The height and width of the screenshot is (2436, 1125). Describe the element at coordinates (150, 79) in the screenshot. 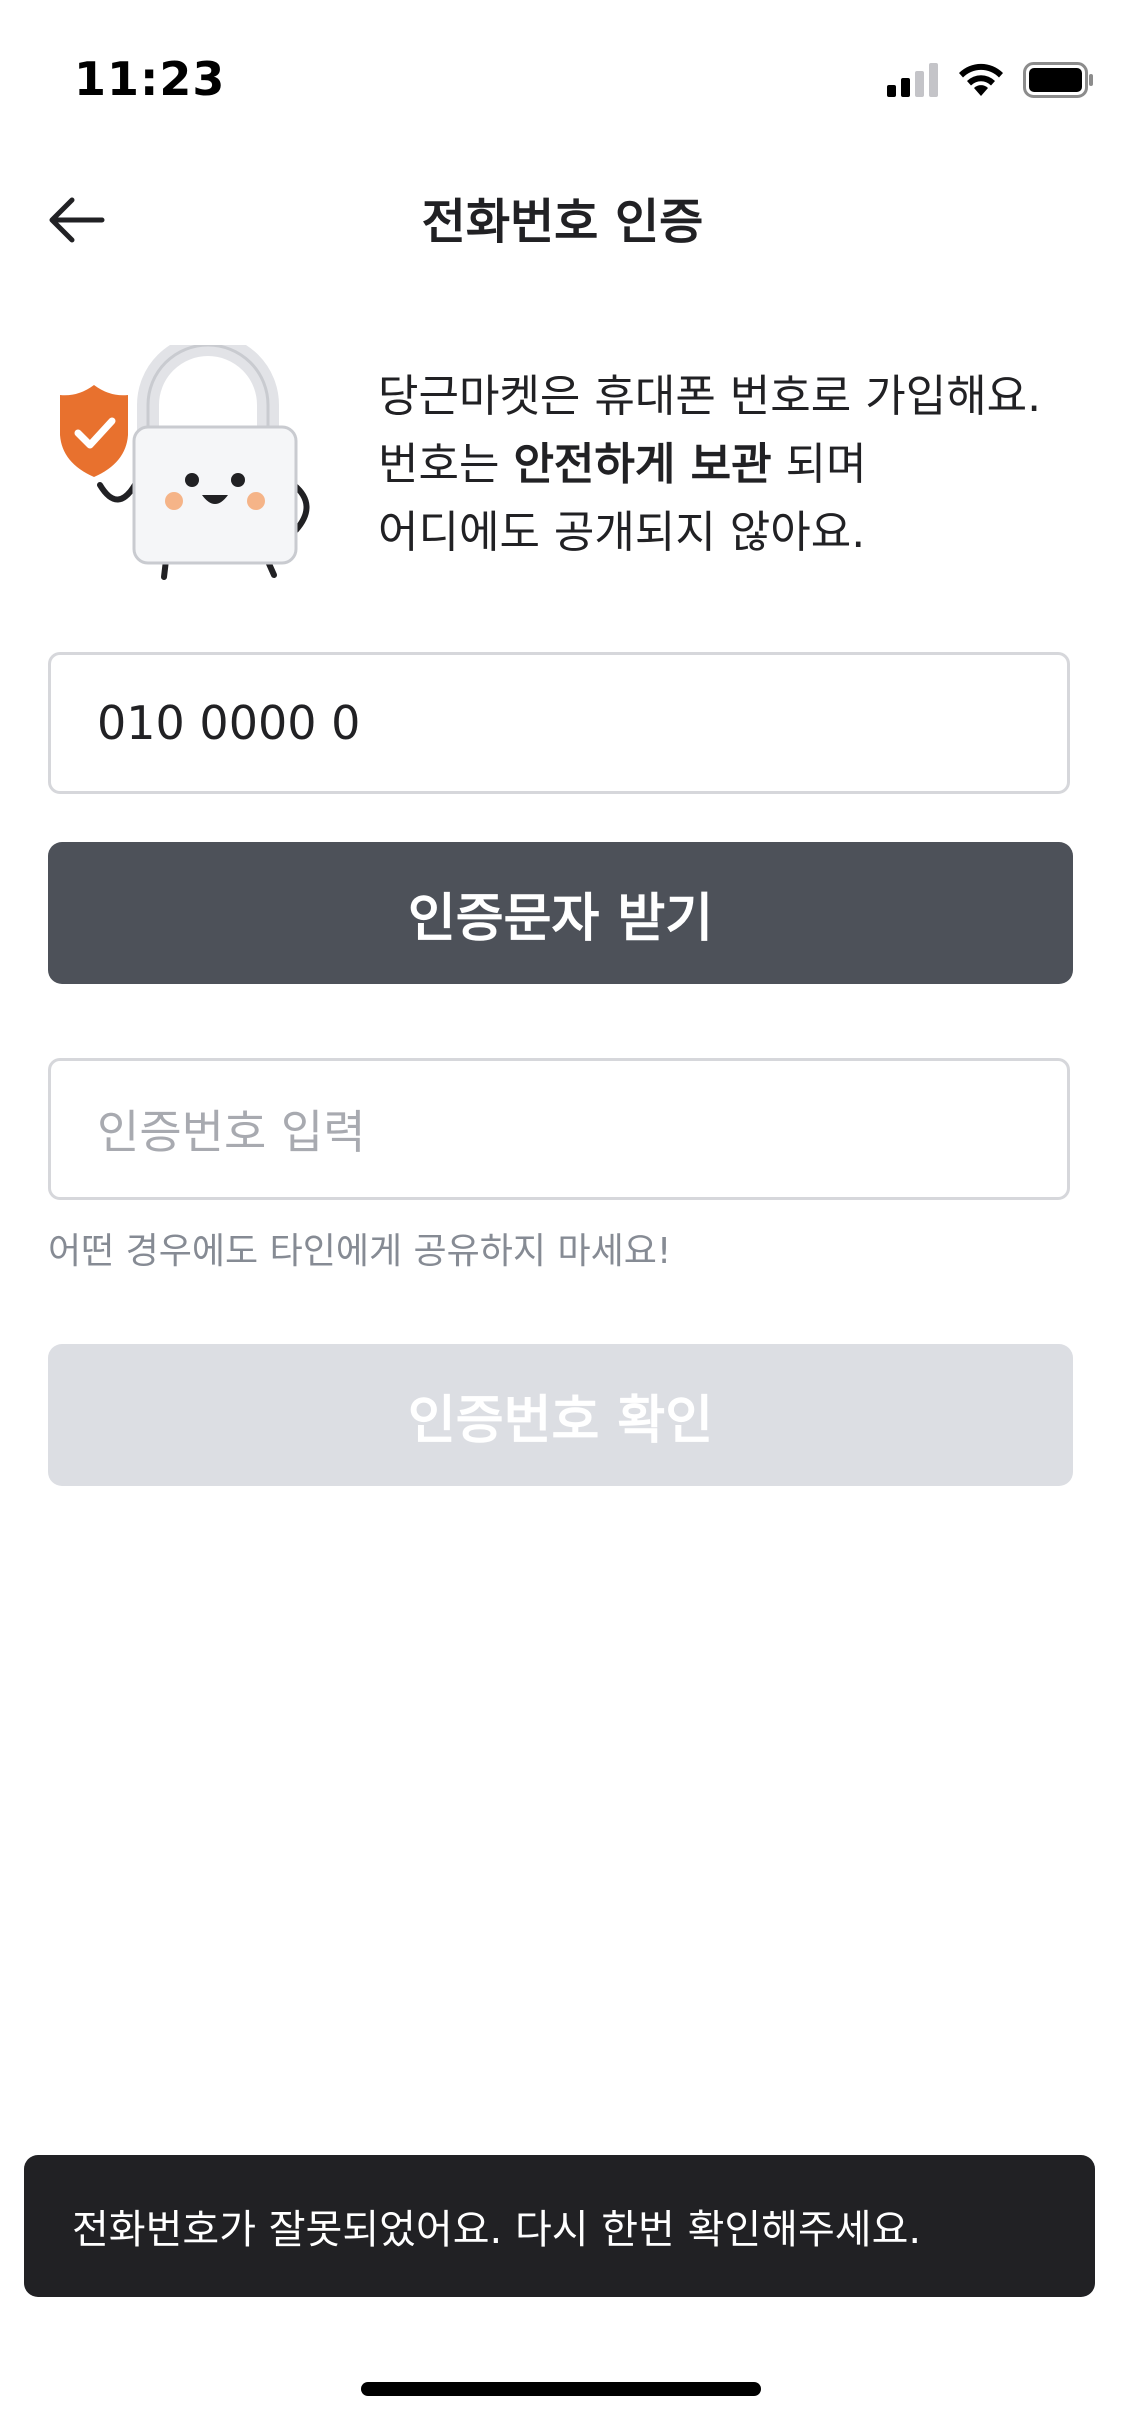

I see `status-time: 11:23` at that location.